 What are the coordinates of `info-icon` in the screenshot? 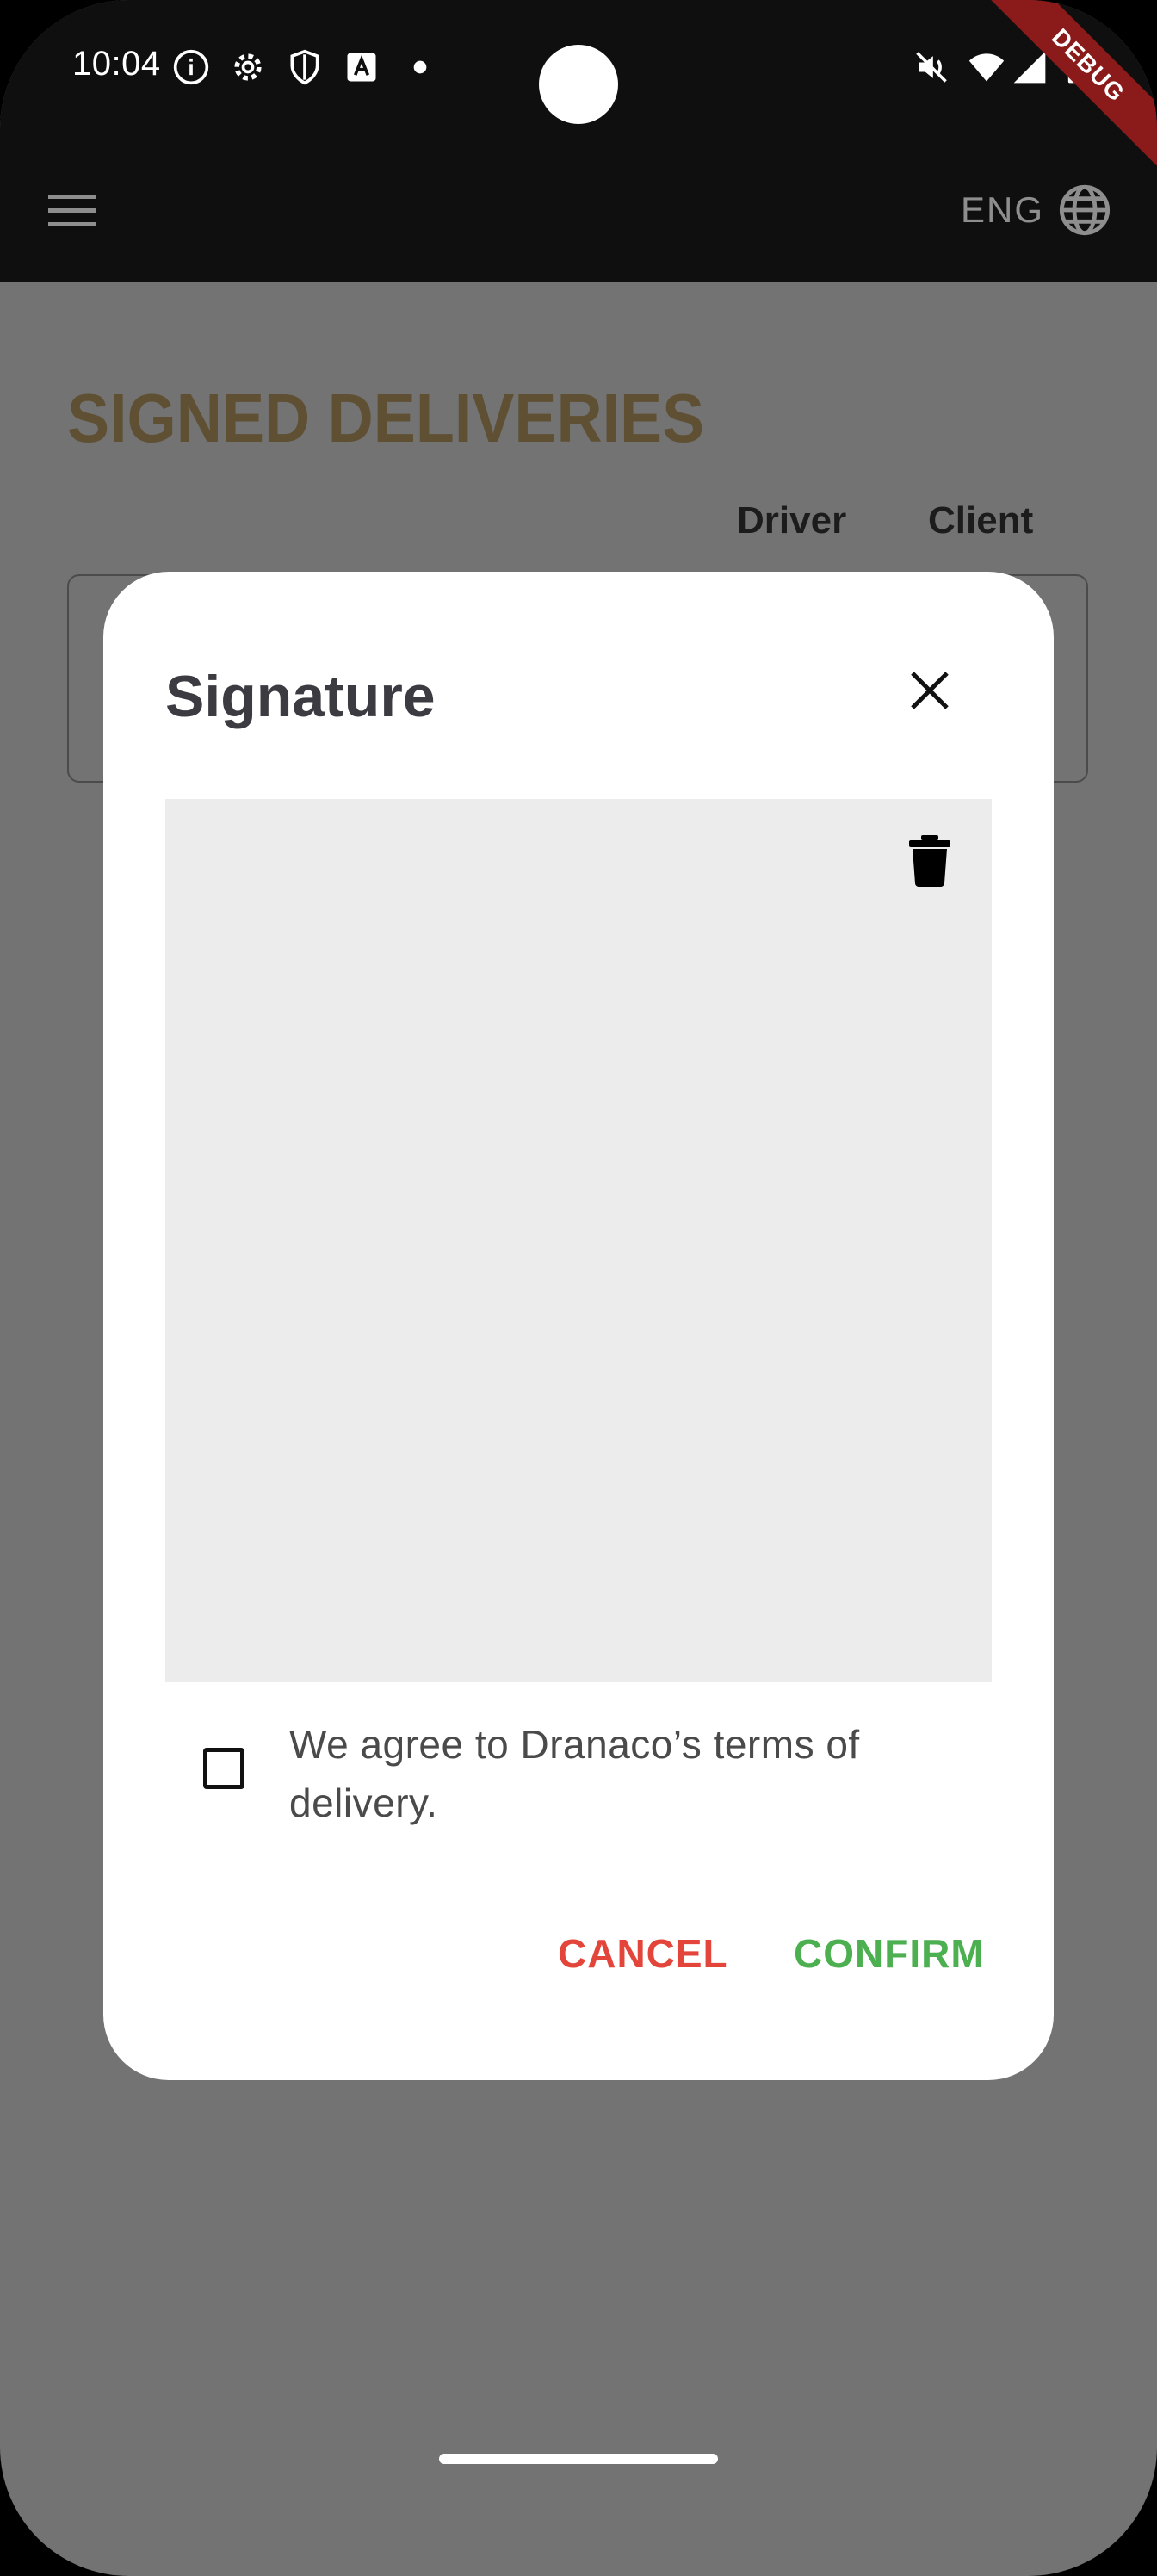 It's located at (191, 67).